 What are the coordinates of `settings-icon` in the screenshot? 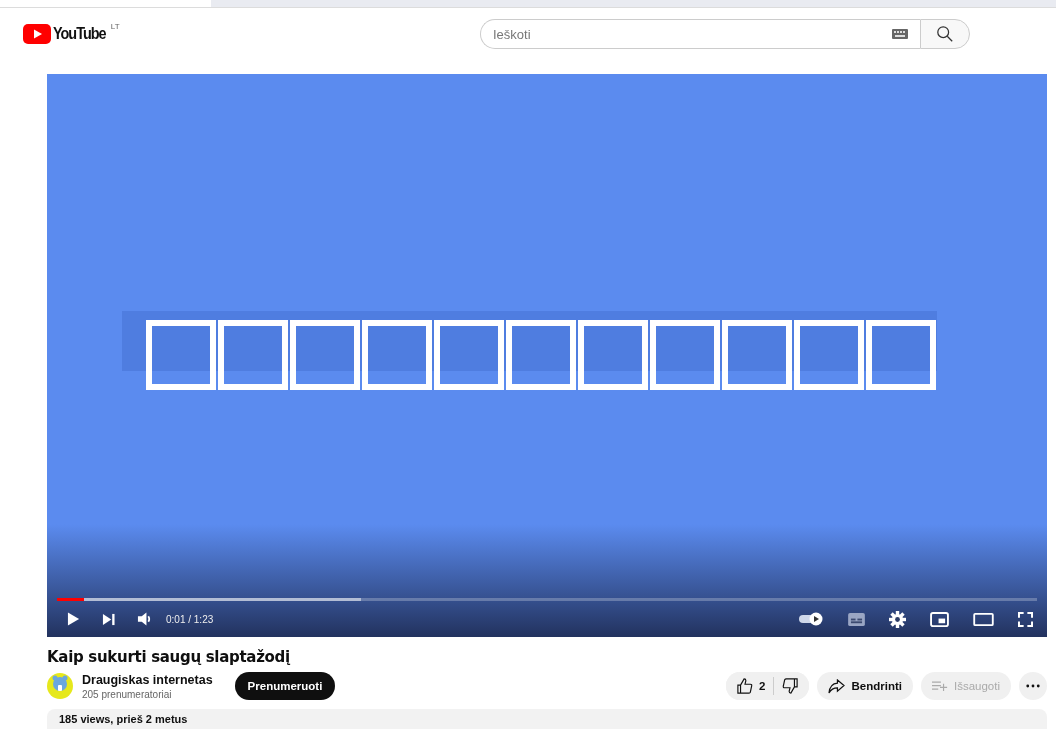 It's located at (897, 619).